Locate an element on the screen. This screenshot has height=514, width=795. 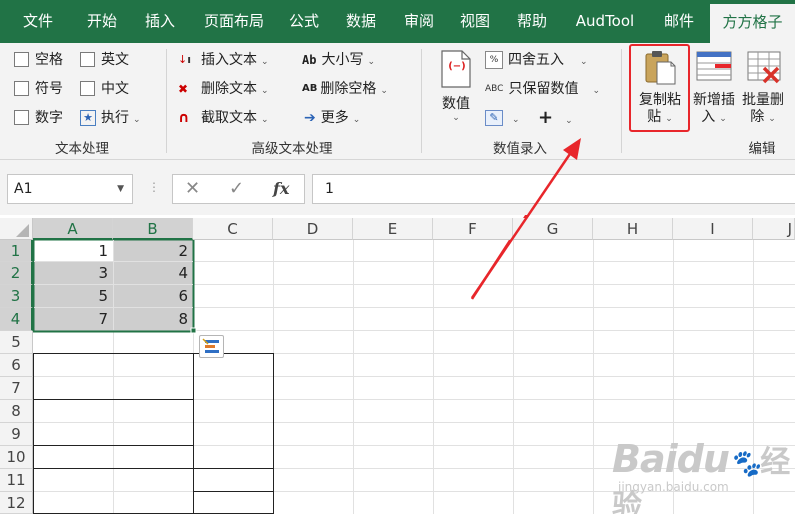
drag-handle-icon: ⋮ is located at coordinates (154, 187).